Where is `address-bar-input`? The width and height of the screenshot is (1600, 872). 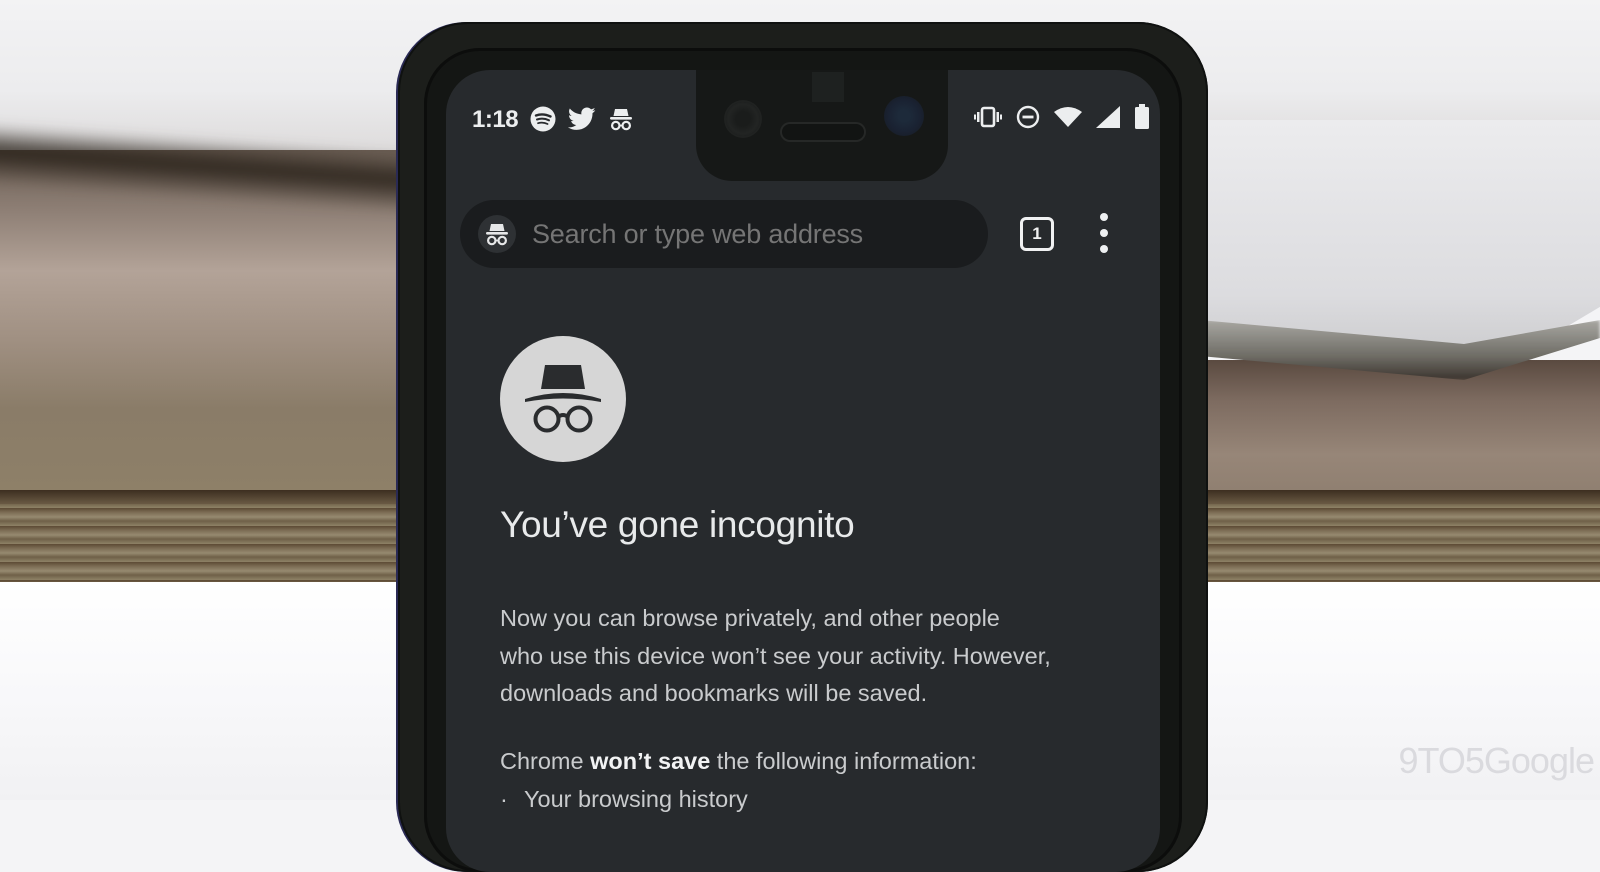
address-bar-input is located at coordinates (742, 234).